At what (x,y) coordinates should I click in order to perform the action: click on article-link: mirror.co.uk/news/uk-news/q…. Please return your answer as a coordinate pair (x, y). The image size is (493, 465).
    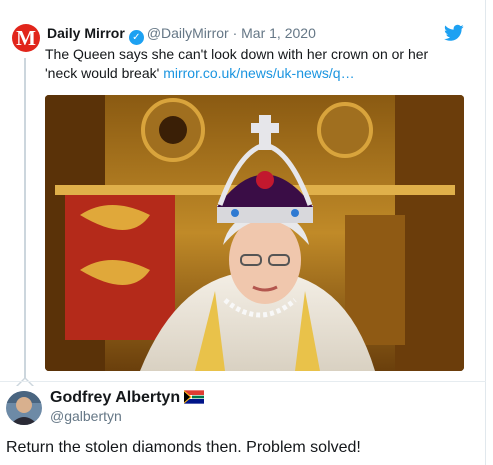
    Looking at the image, I should click on (258, 73).